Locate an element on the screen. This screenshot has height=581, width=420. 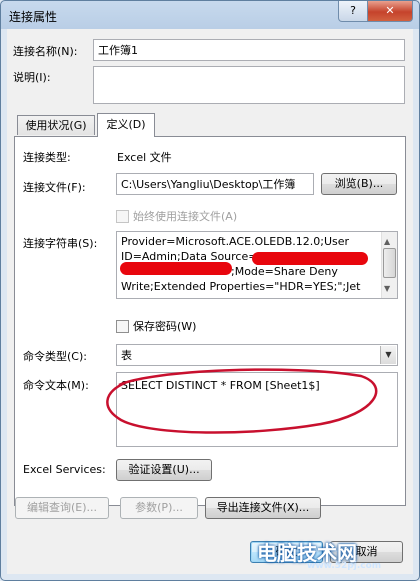
help-button: ? is located at coordinates (353, 11).